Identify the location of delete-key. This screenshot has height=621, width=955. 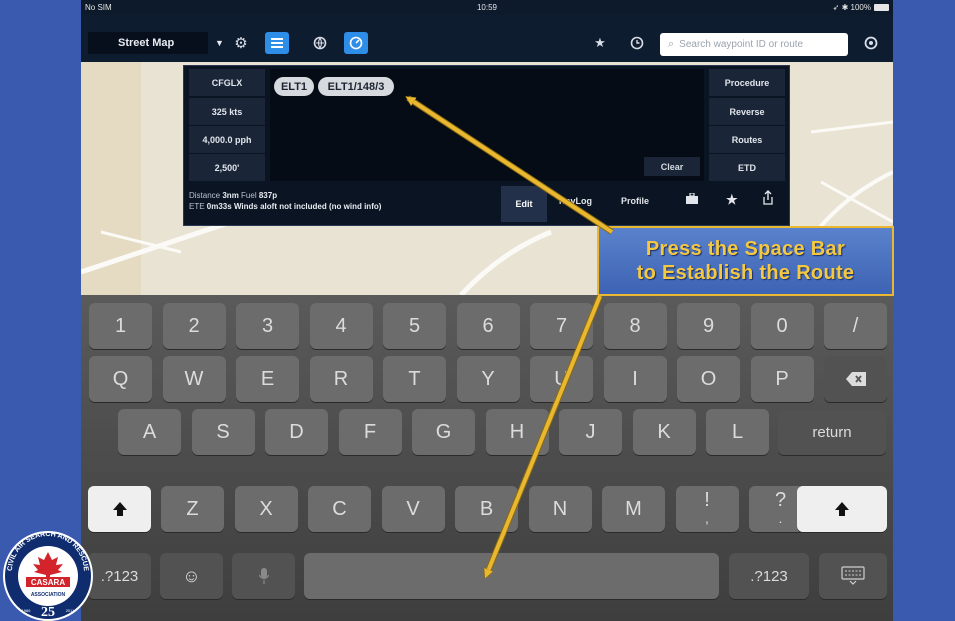
(855, 379).